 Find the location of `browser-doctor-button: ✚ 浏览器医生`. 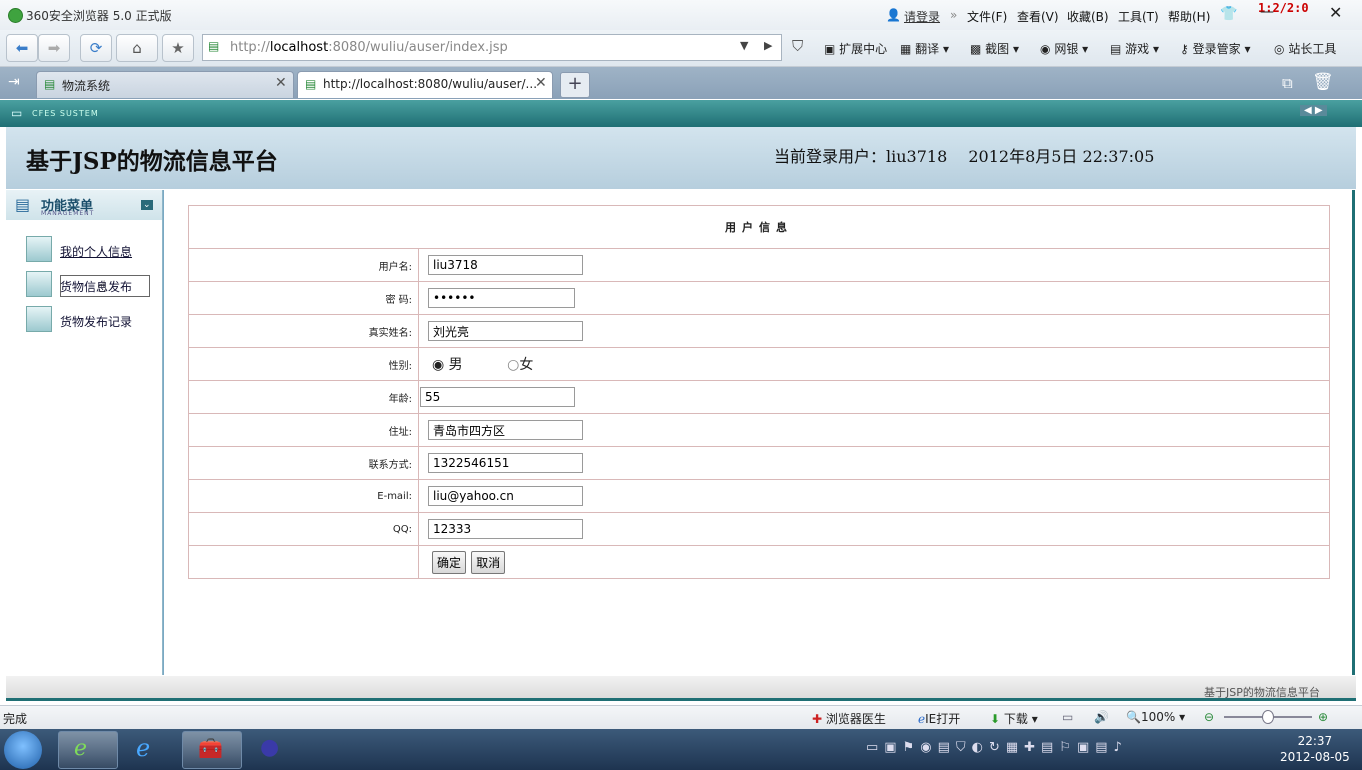

browser-doctor-button: ✚ 浏览器医生 is located at coordinates (849, 718).